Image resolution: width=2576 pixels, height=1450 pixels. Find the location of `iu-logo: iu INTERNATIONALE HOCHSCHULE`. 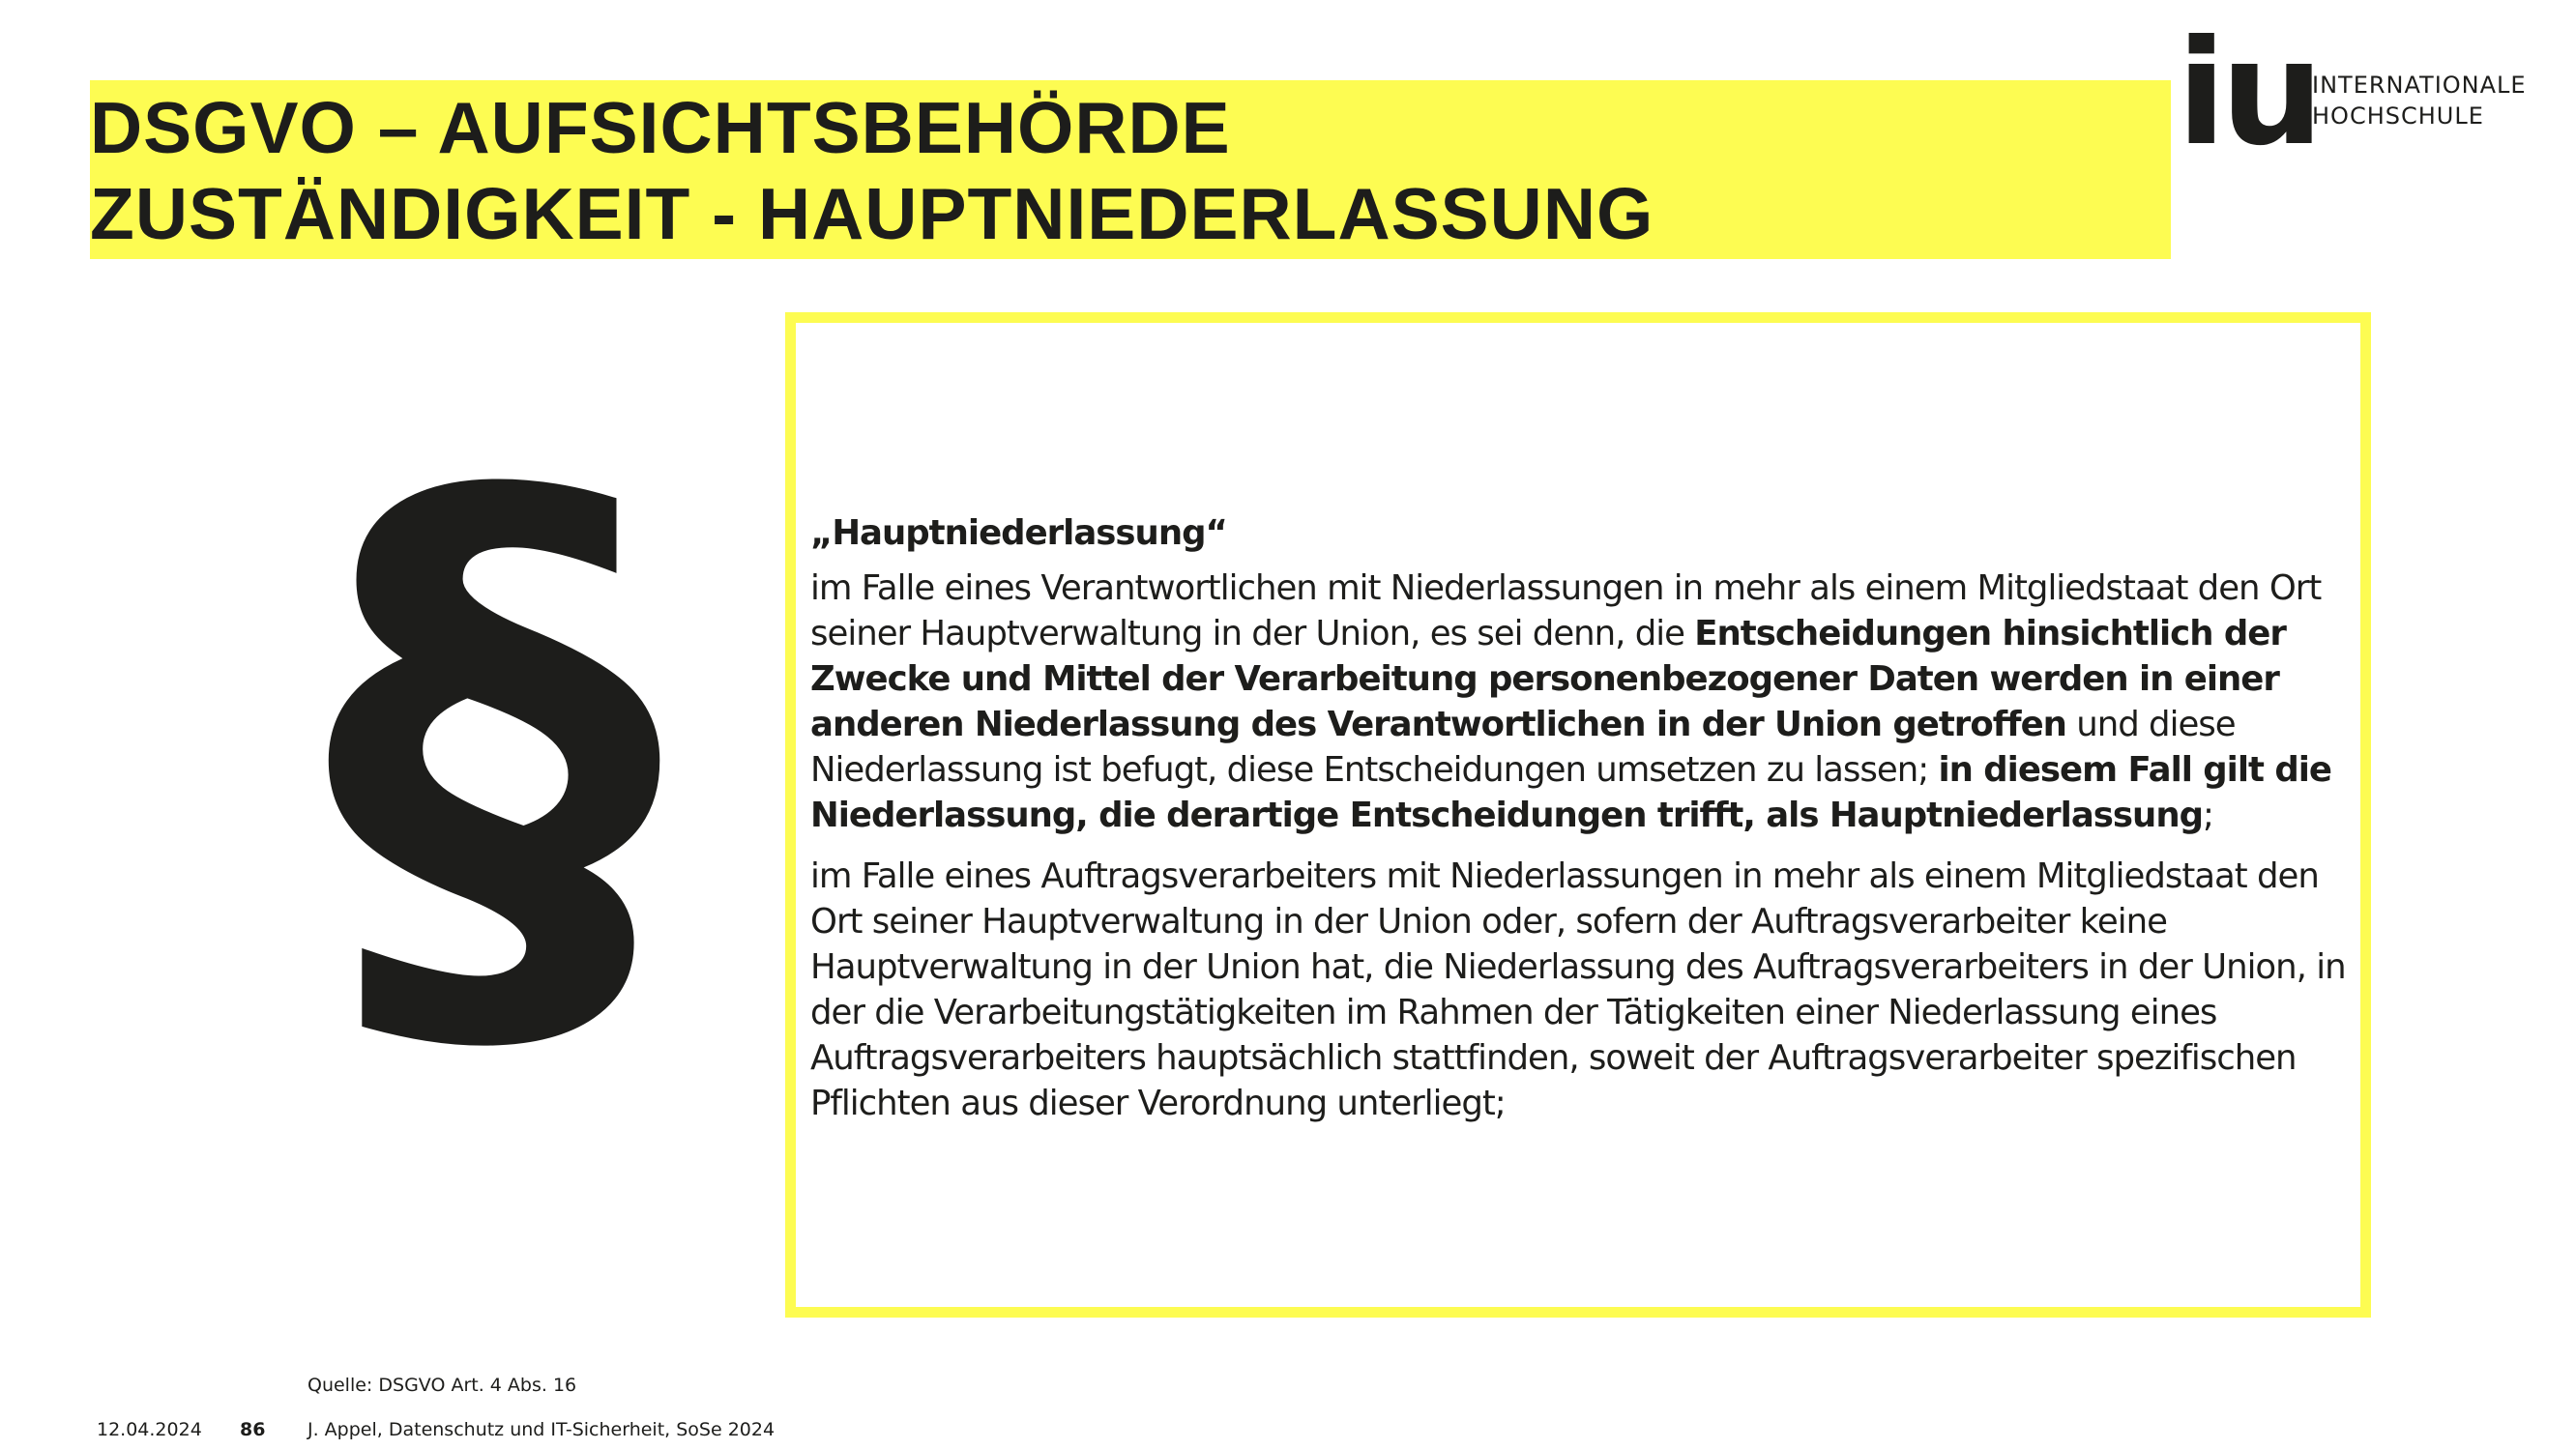

iu-logo: iu INTERNATIONALE HOCHSCHULE is located at coordinates (2351, 94).